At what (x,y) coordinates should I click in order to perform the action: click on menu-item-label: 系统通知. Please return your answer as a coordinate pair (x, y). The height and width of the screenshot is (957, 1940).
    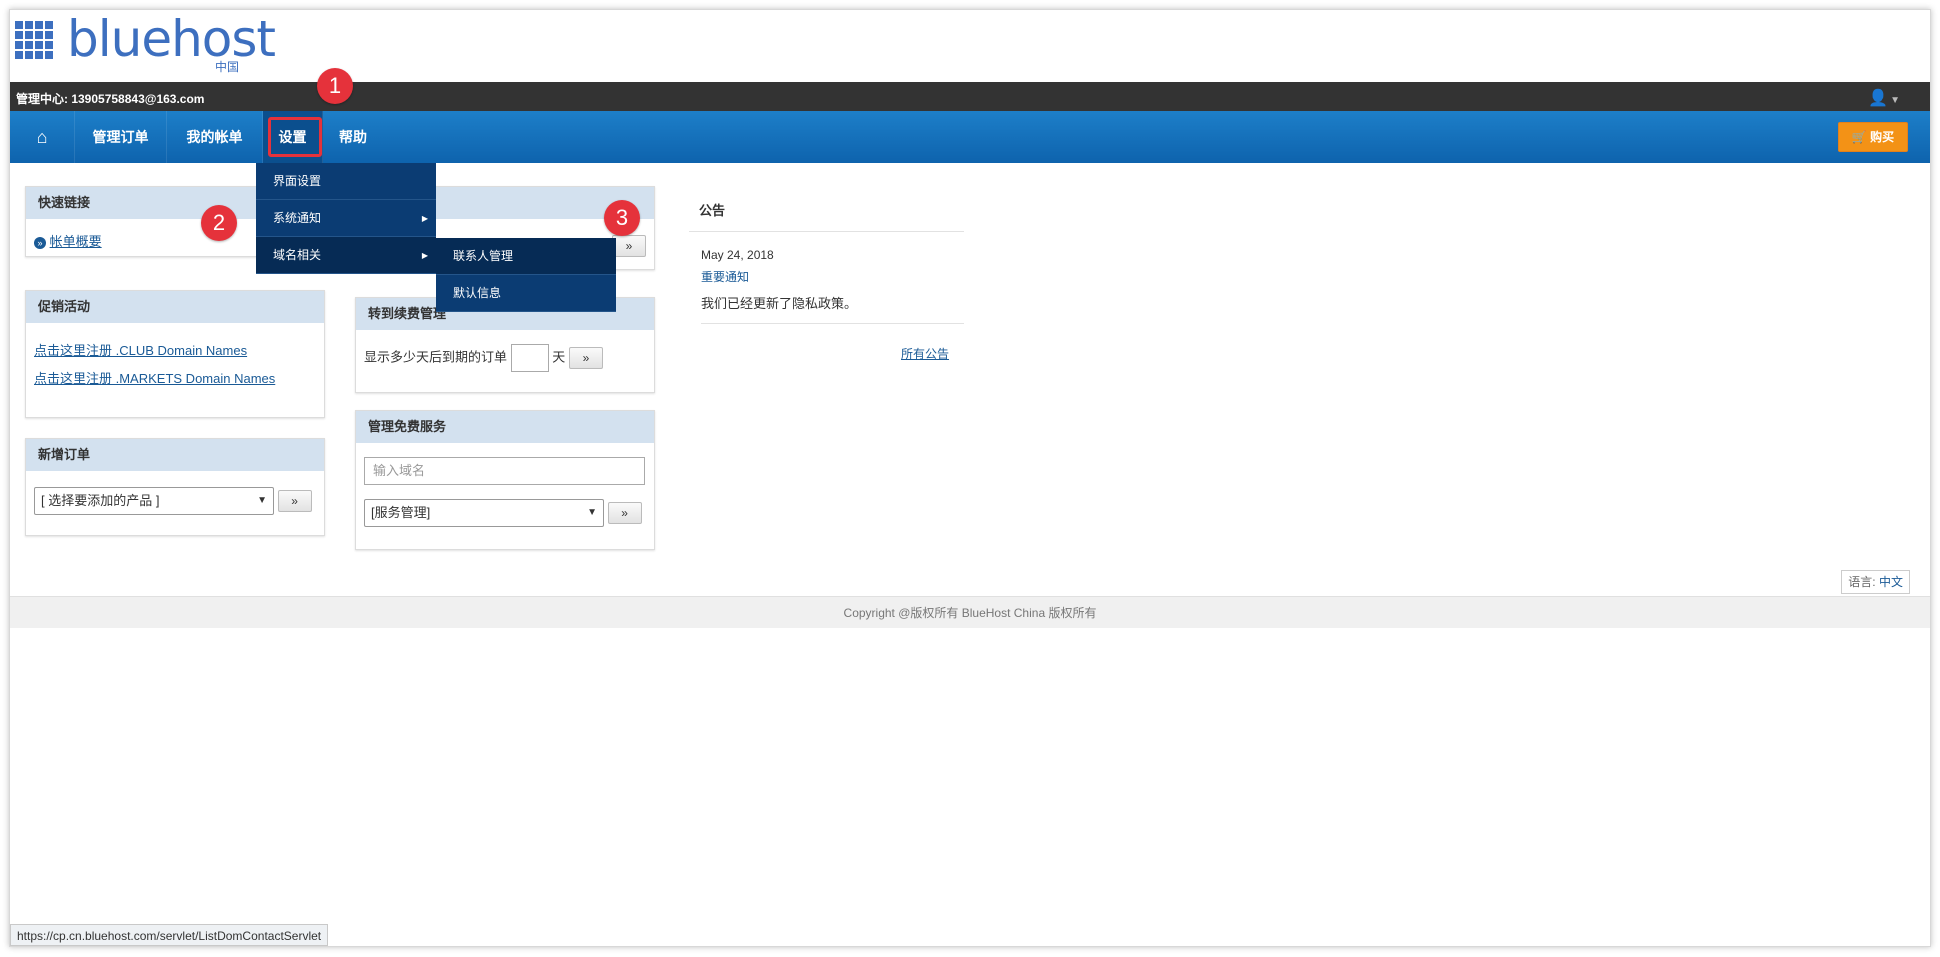
    Looking at the image, I should click on (297, 218).